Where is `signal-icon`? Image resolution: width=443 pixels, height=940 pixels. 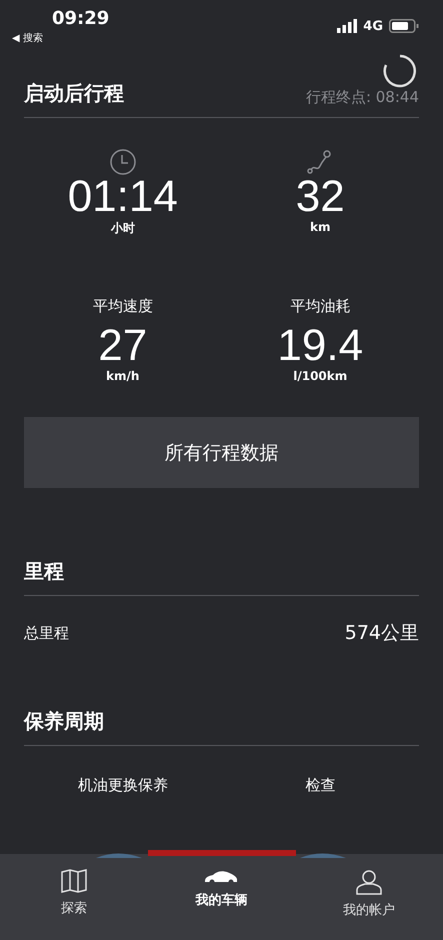
signal-icon is located at coordinates (347, 26).